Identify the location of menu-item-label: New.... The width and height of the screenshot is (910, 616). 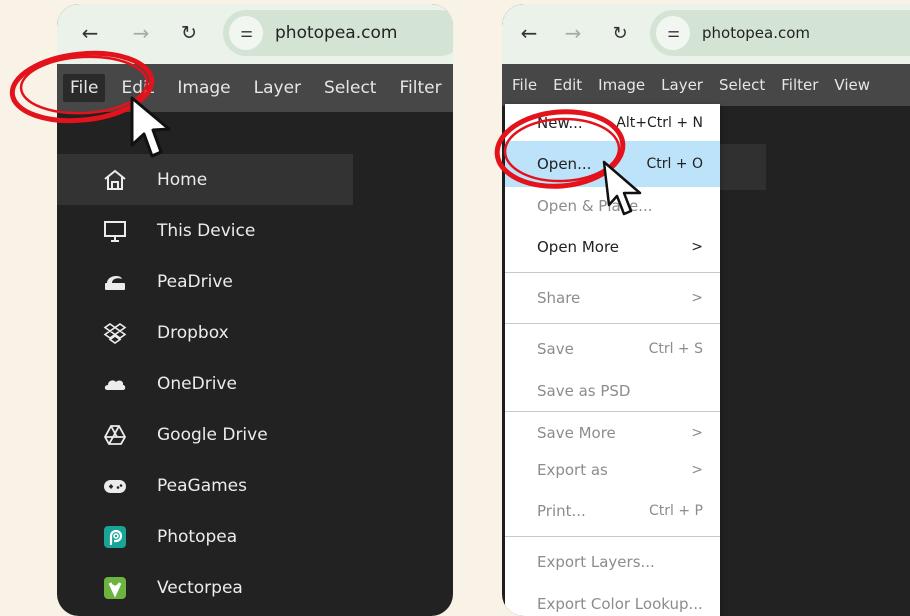
(560, 122).